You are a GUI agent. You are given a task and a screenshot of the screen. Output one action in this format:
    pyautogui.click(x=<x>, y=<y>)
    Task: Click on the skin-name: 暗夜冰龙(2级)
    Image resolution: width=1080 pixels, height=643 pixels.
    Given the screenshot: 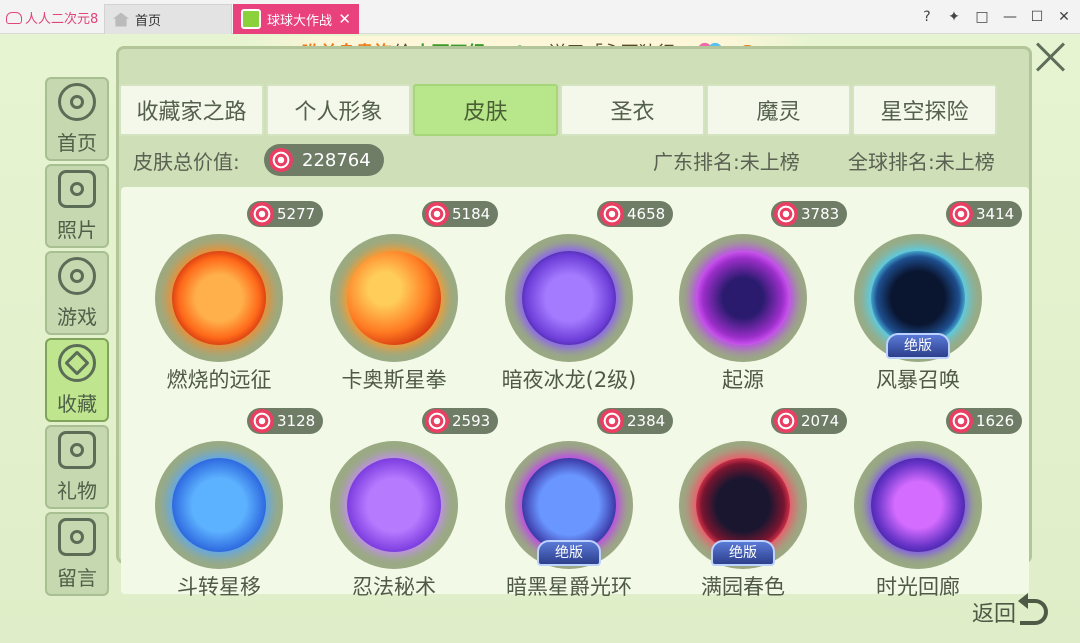 What is the action you would take?
    pyautogui.click(x=569, y=380)
    